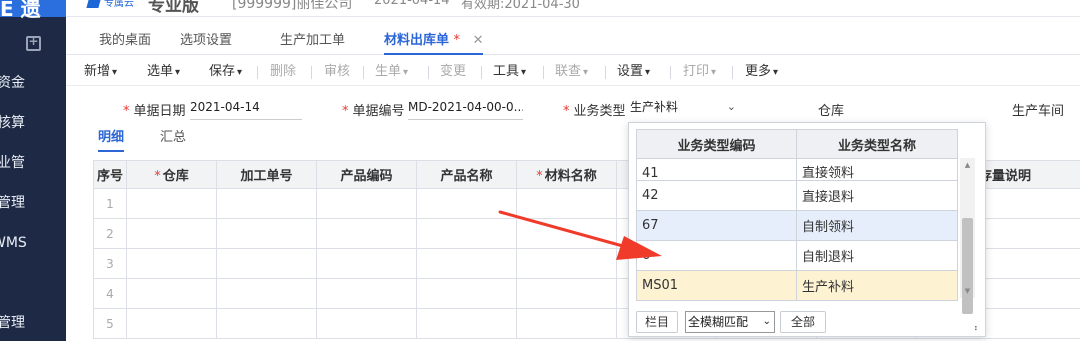  Describe the element at coordinates (580, 235) in the screenshot. I see `annotation-arrow-icon` at that location.